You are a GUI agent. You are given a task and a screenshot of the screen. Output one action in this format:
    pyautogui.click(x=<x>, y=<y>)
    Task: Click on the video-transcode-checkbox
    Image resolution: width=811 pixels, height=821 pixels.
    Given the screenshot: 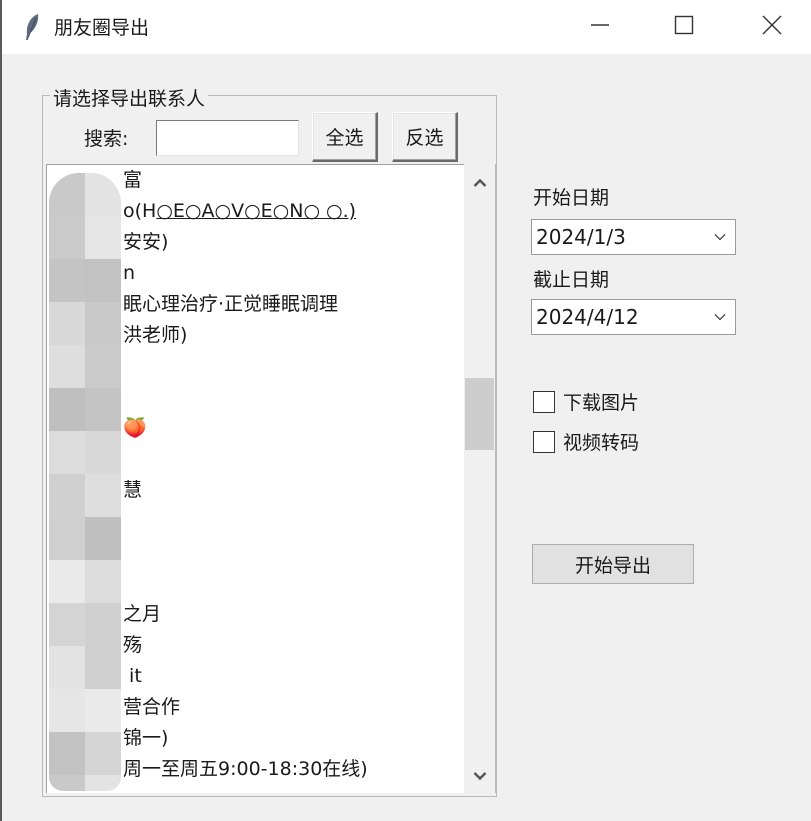 What is the action you would take?
    pyautogui.click(x=544, y=441)
    